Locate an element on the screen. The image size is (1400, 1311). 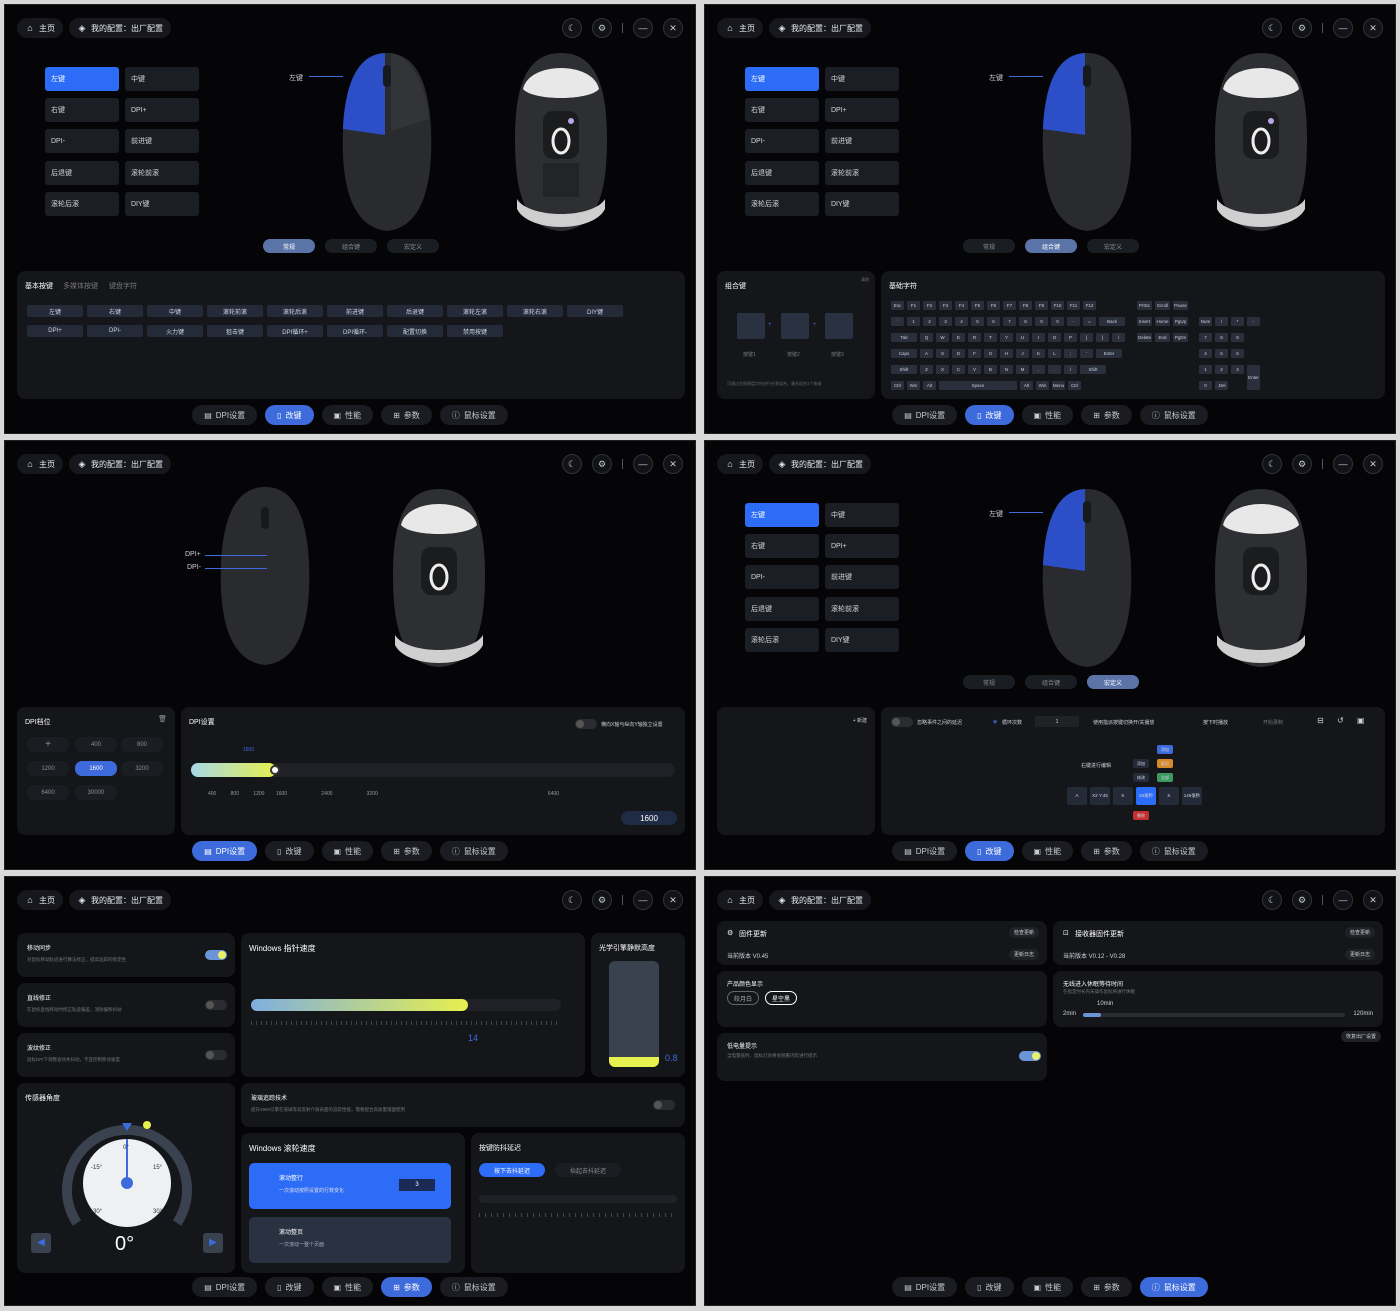
key-f: Esc is located at coordinates (897, 305).